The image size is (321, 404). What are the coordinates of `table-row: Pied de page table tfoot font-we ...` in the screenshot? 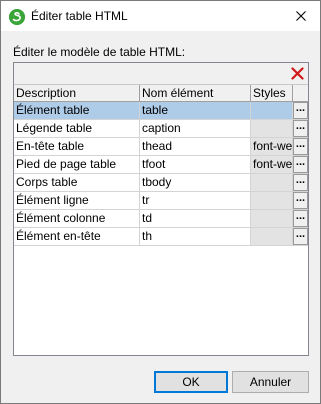 It's located at (161, 165).